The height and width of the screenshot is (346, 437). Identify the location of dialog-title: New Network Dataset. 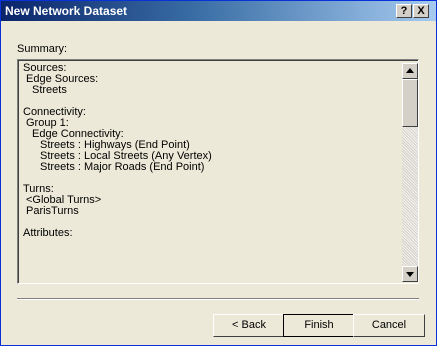
(66, 11).